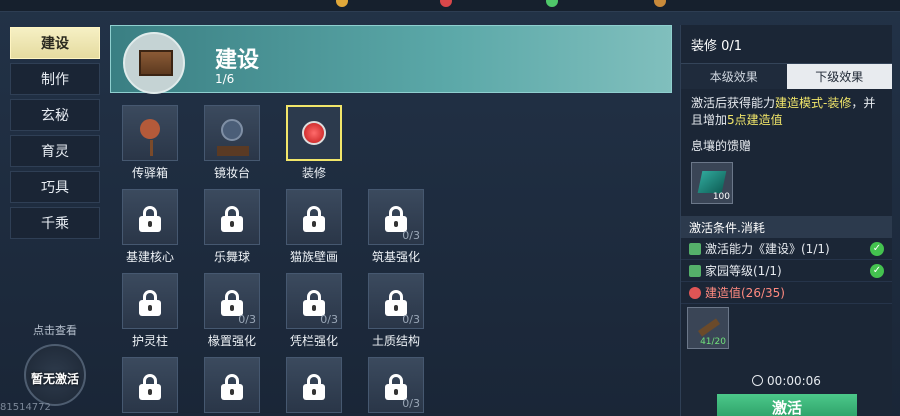  Describe the element at coordinates (149, 341) in the screenshot. I see `ability-label: 护灵柱` at that location.